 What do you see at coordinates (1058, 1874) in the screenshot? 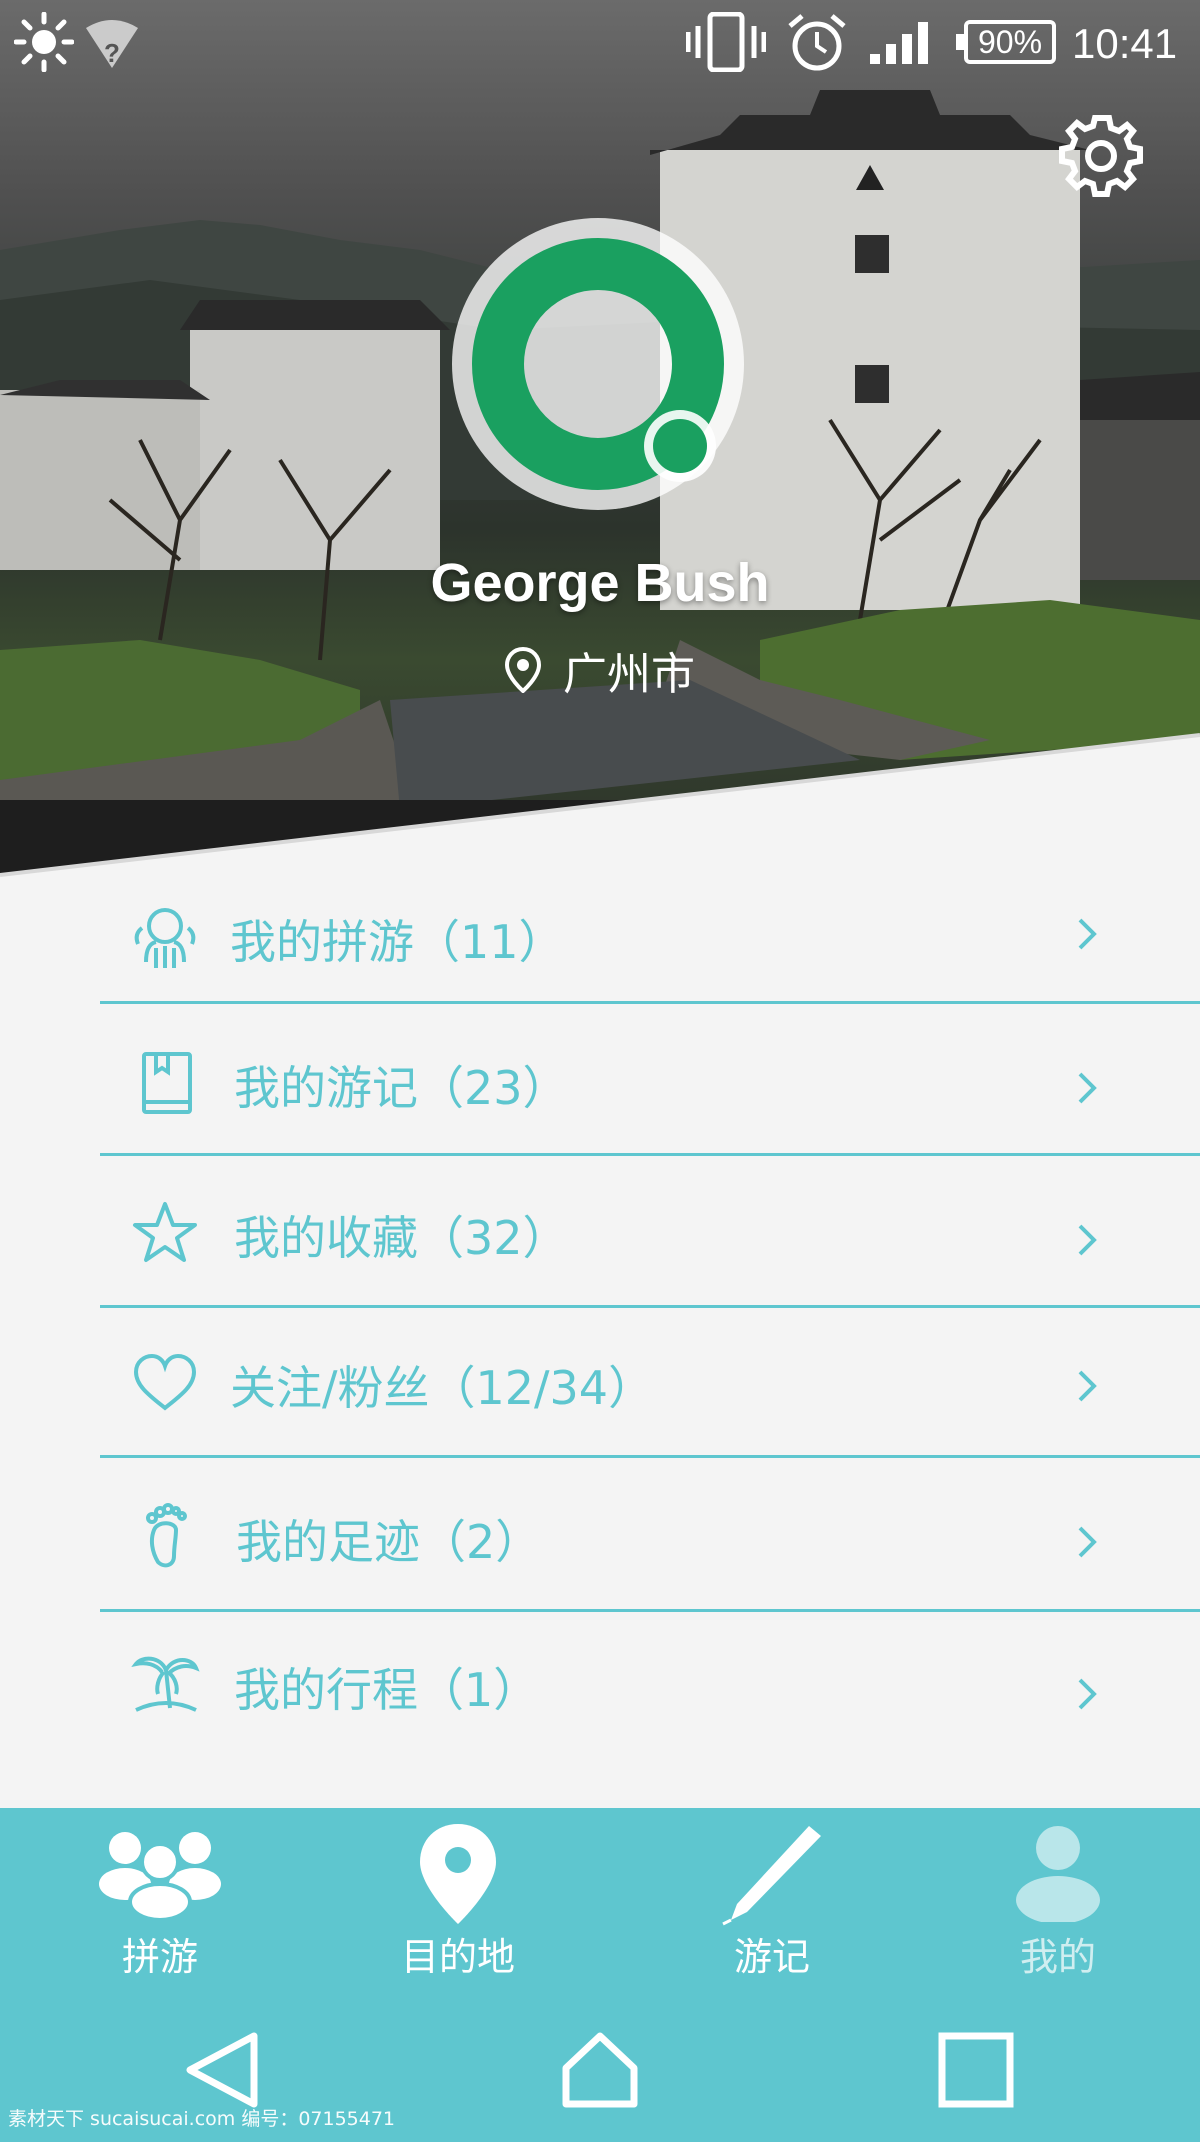
I see `person-icon` at bounding box center [1058, 1874].